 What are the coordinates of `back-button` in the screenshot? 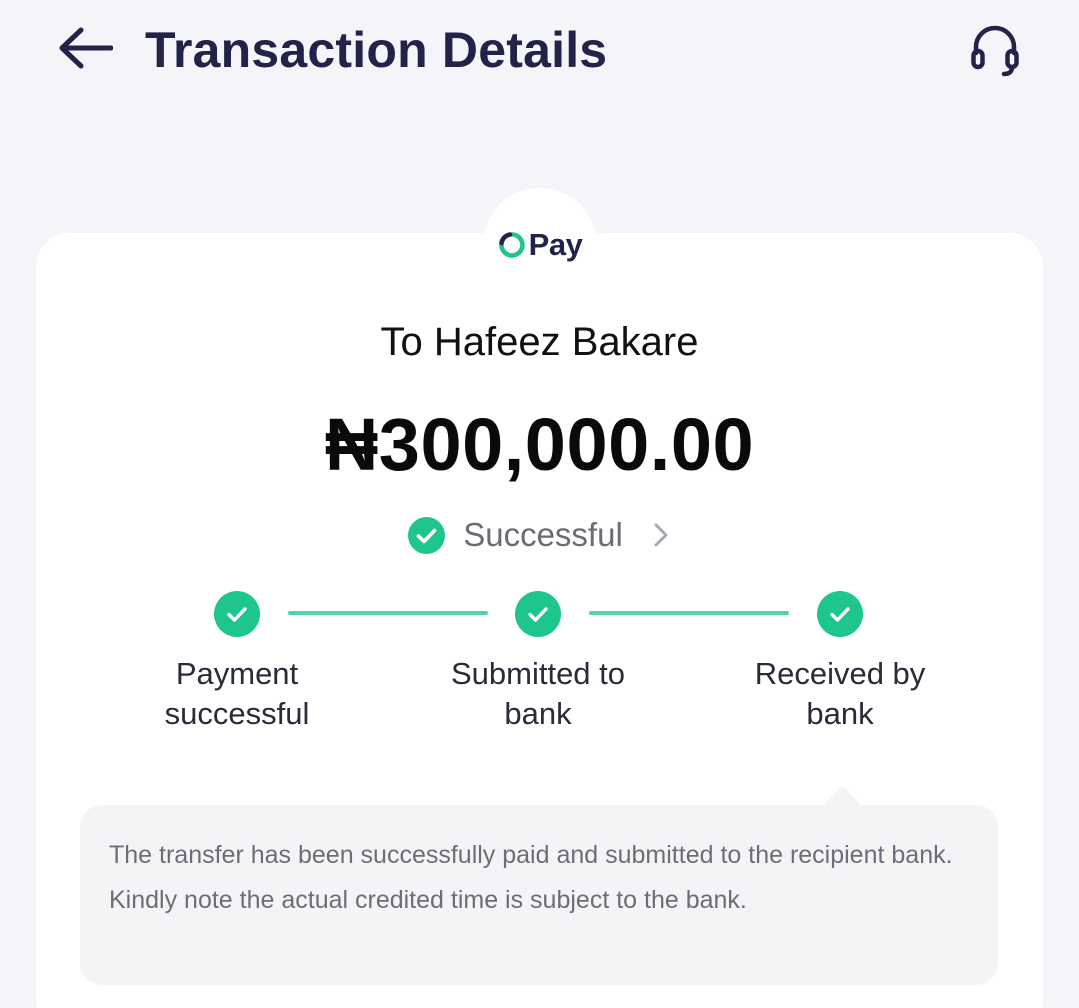 It's located at (85, 48).